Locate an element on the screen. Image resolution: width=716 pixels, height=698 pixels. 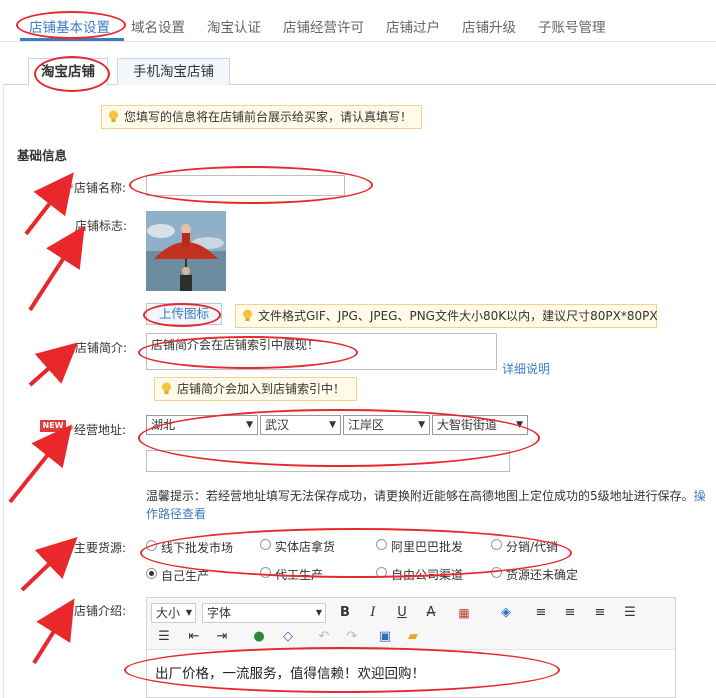
annotation-arrows is located at coordinates (46, 418).